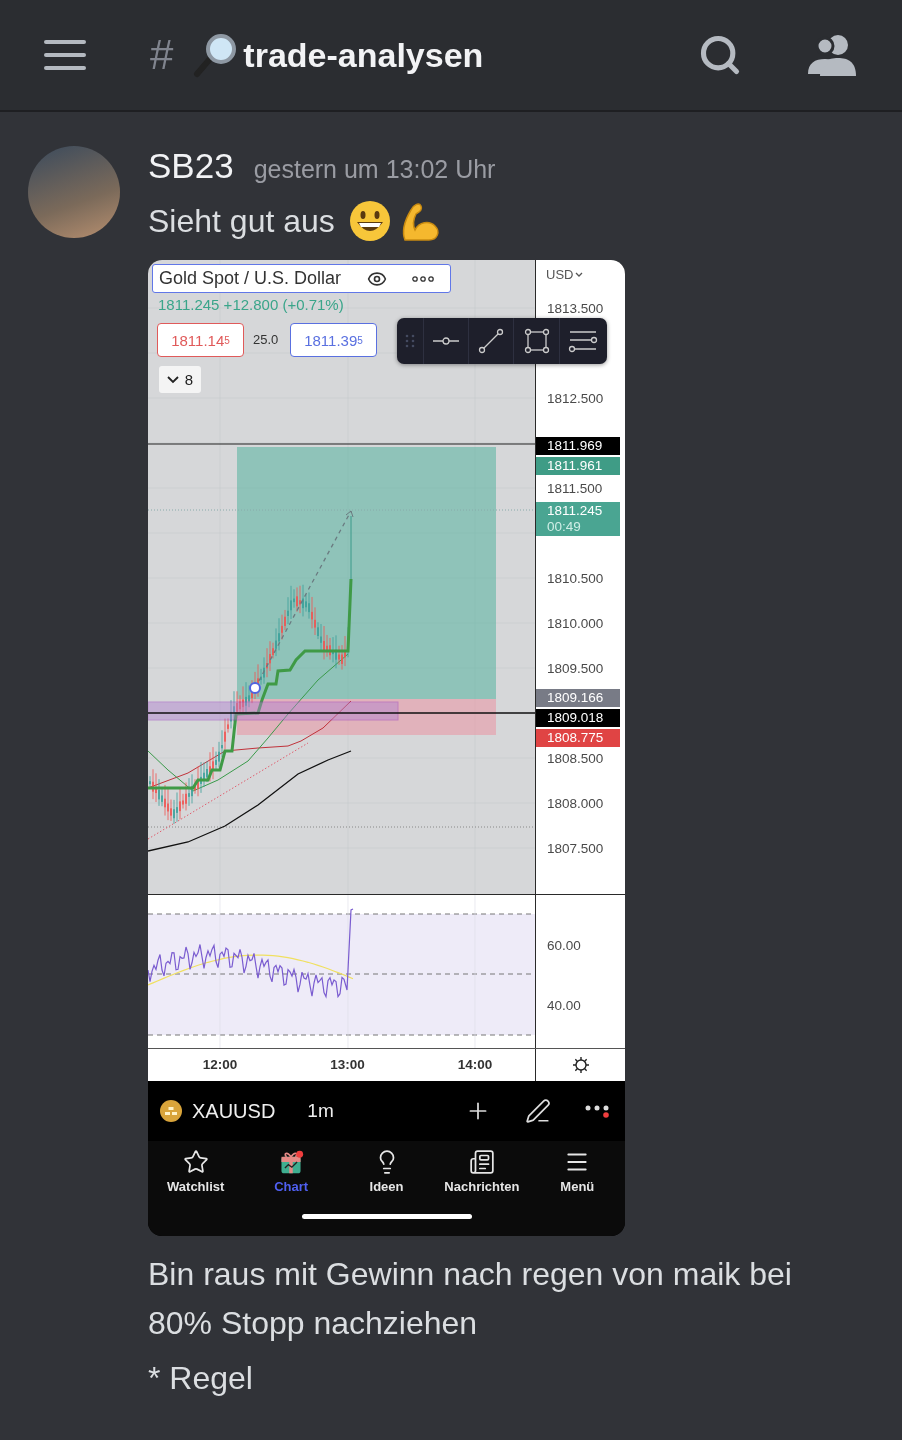  Describe the element at coordinates (578, 518) in the screenshot. I see `price-tag: 1811.245 00:49` at that location.